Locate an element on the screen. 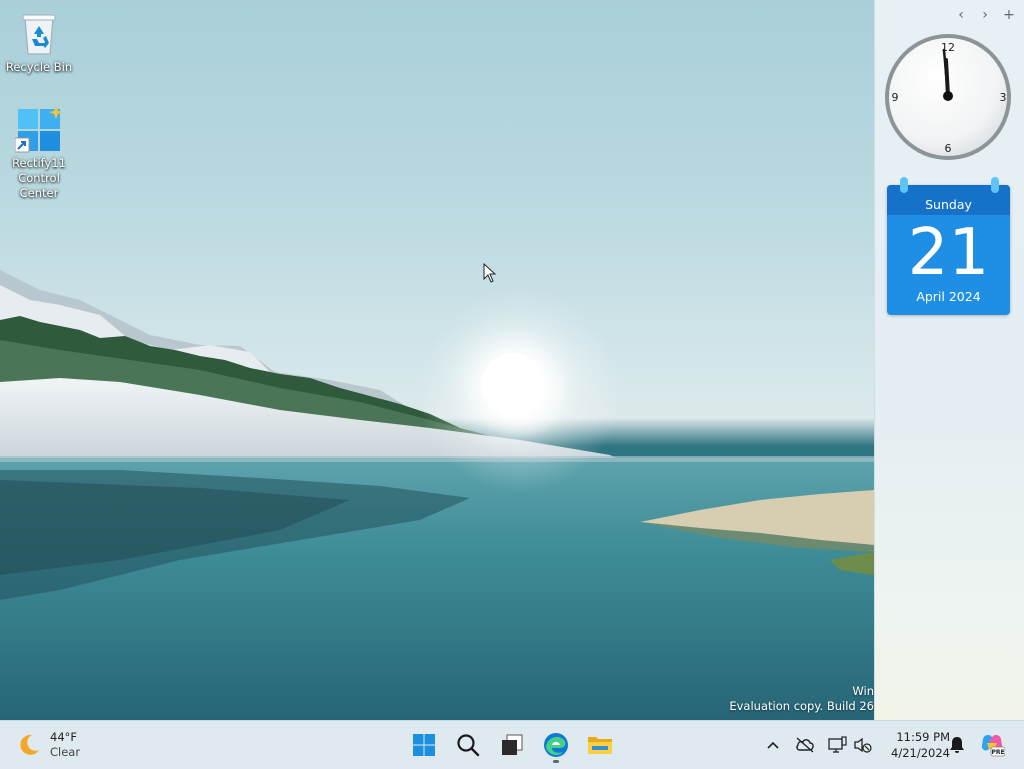 This screenshot has height=769, width=1024. windows-logo-icon is located at coordinates (424, 745).